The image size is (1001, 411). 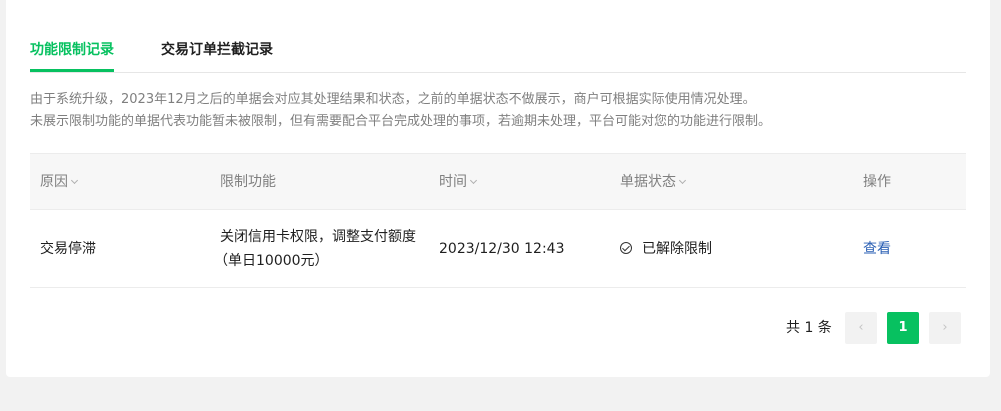 I want to click on prev-page-button: ‹, so click(x=861, y=328).